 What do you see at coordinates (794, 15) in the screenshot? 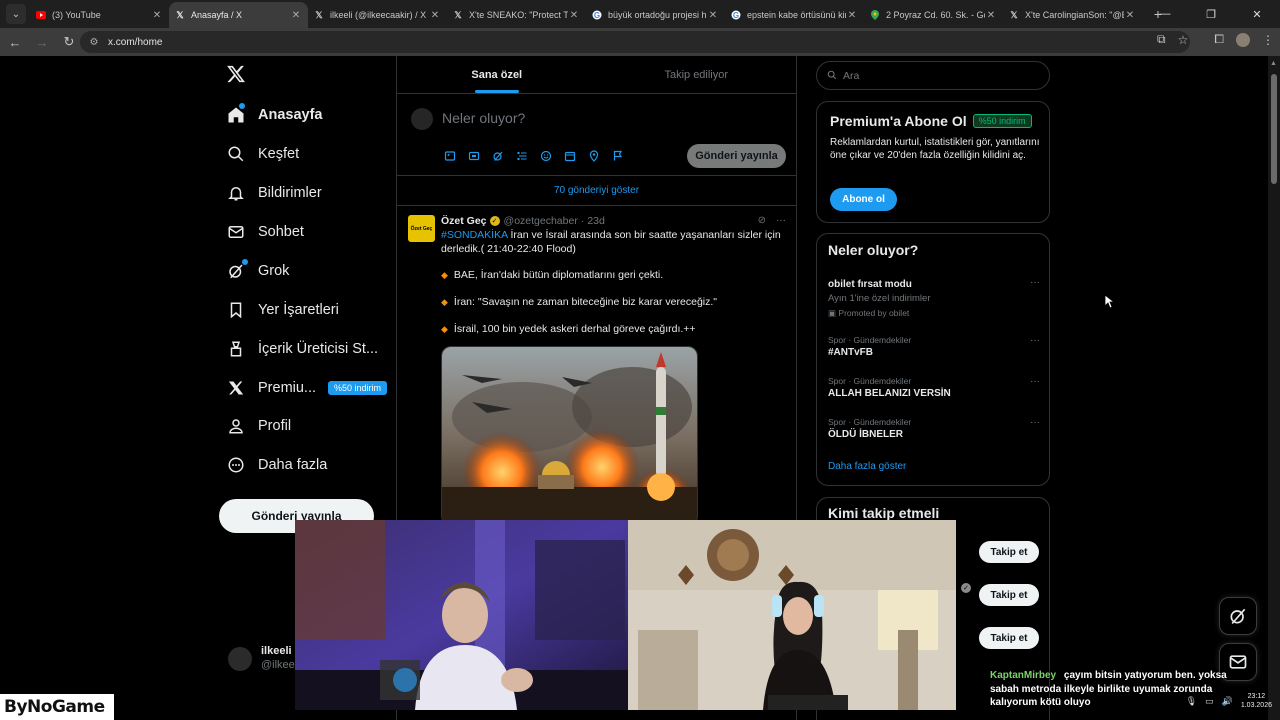
I see `browser-tab-google-2: G epstein kabe örtüsünü kin ✕` at bounding box center [794, 15].